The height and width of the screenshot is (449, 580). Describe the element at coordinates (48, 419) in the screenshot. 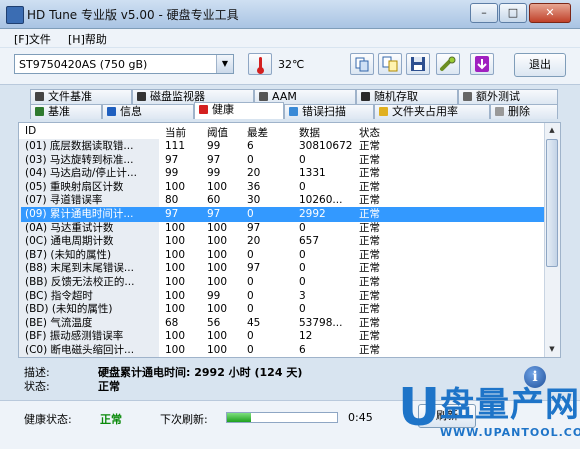

I see `health-status-label: 健康状态:` at that location.